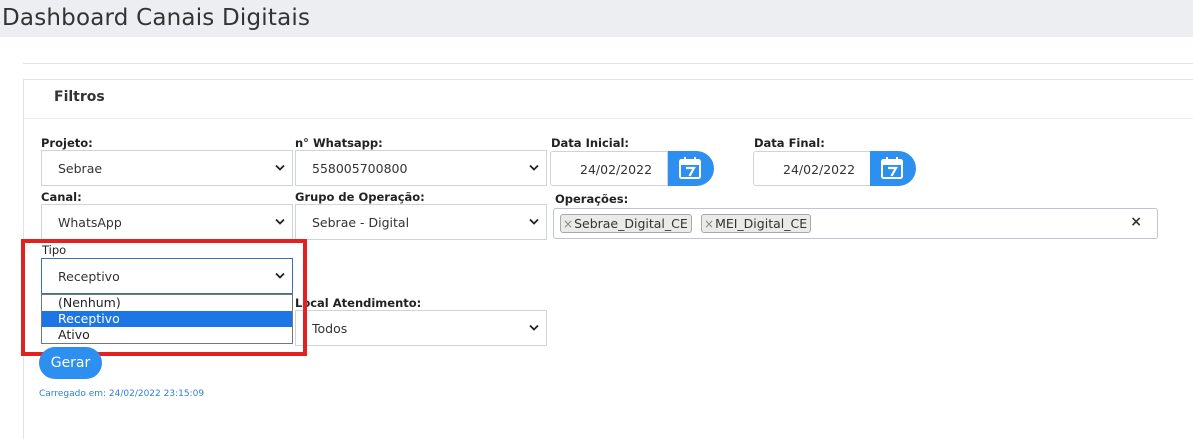 Image resolution: width=1193 pixels, height=439 pixels. Describe the element at coordinates (361, 222) in the screenshot. I see `grupo-operacao-value: Sebrae - Digital` at that location.